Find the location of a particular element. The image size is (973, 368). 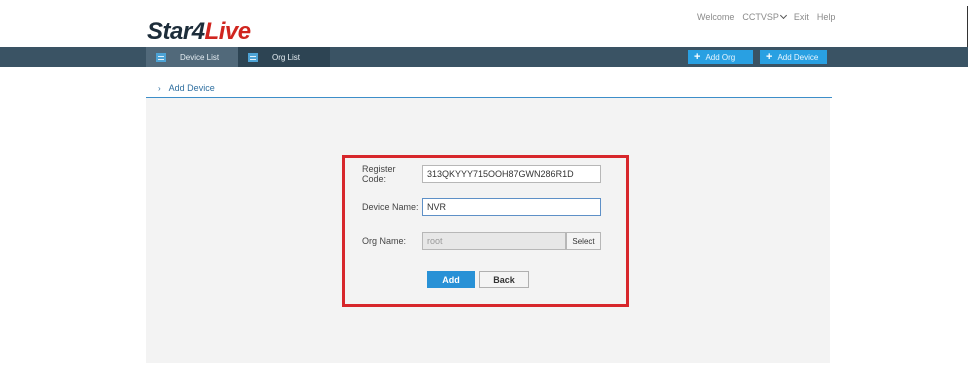

org-name-row: Org Name: root Select is located at coordinates (481, 241).